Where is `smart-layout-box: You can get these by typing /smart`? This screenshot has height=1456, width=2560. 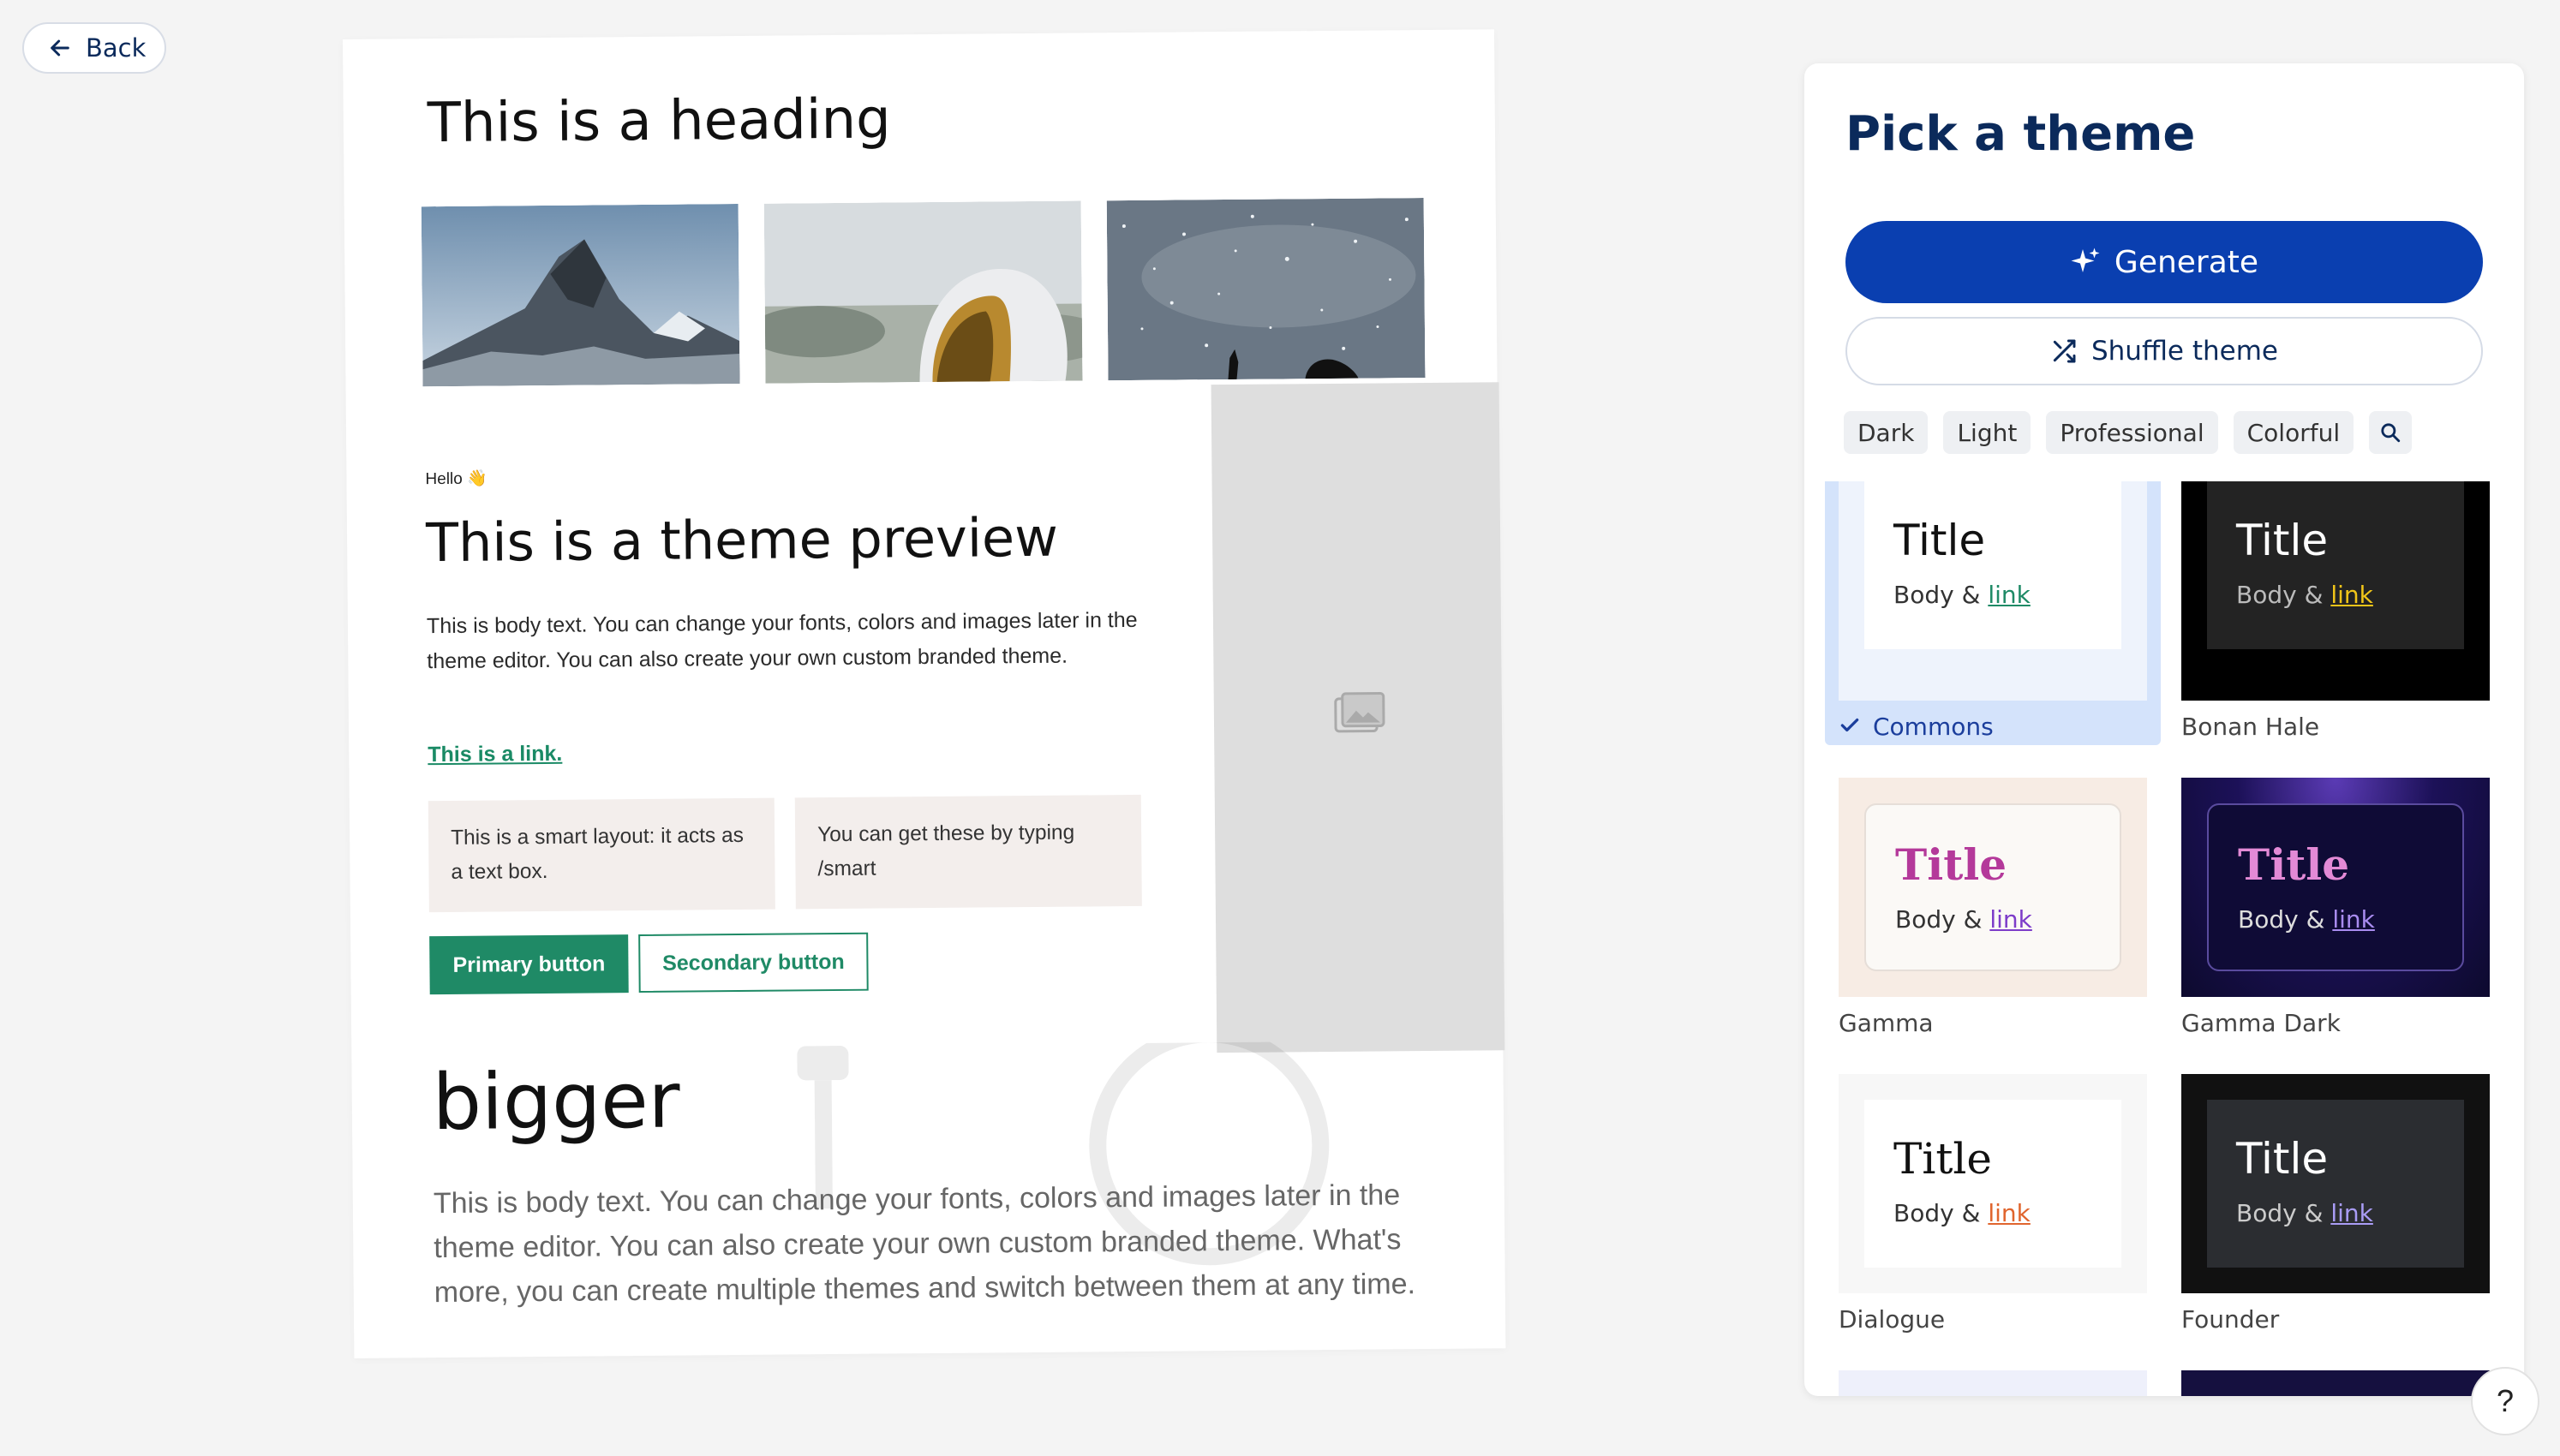
smart-layout-box: You can get these by typing /smart is located at coordinates (968, 852).